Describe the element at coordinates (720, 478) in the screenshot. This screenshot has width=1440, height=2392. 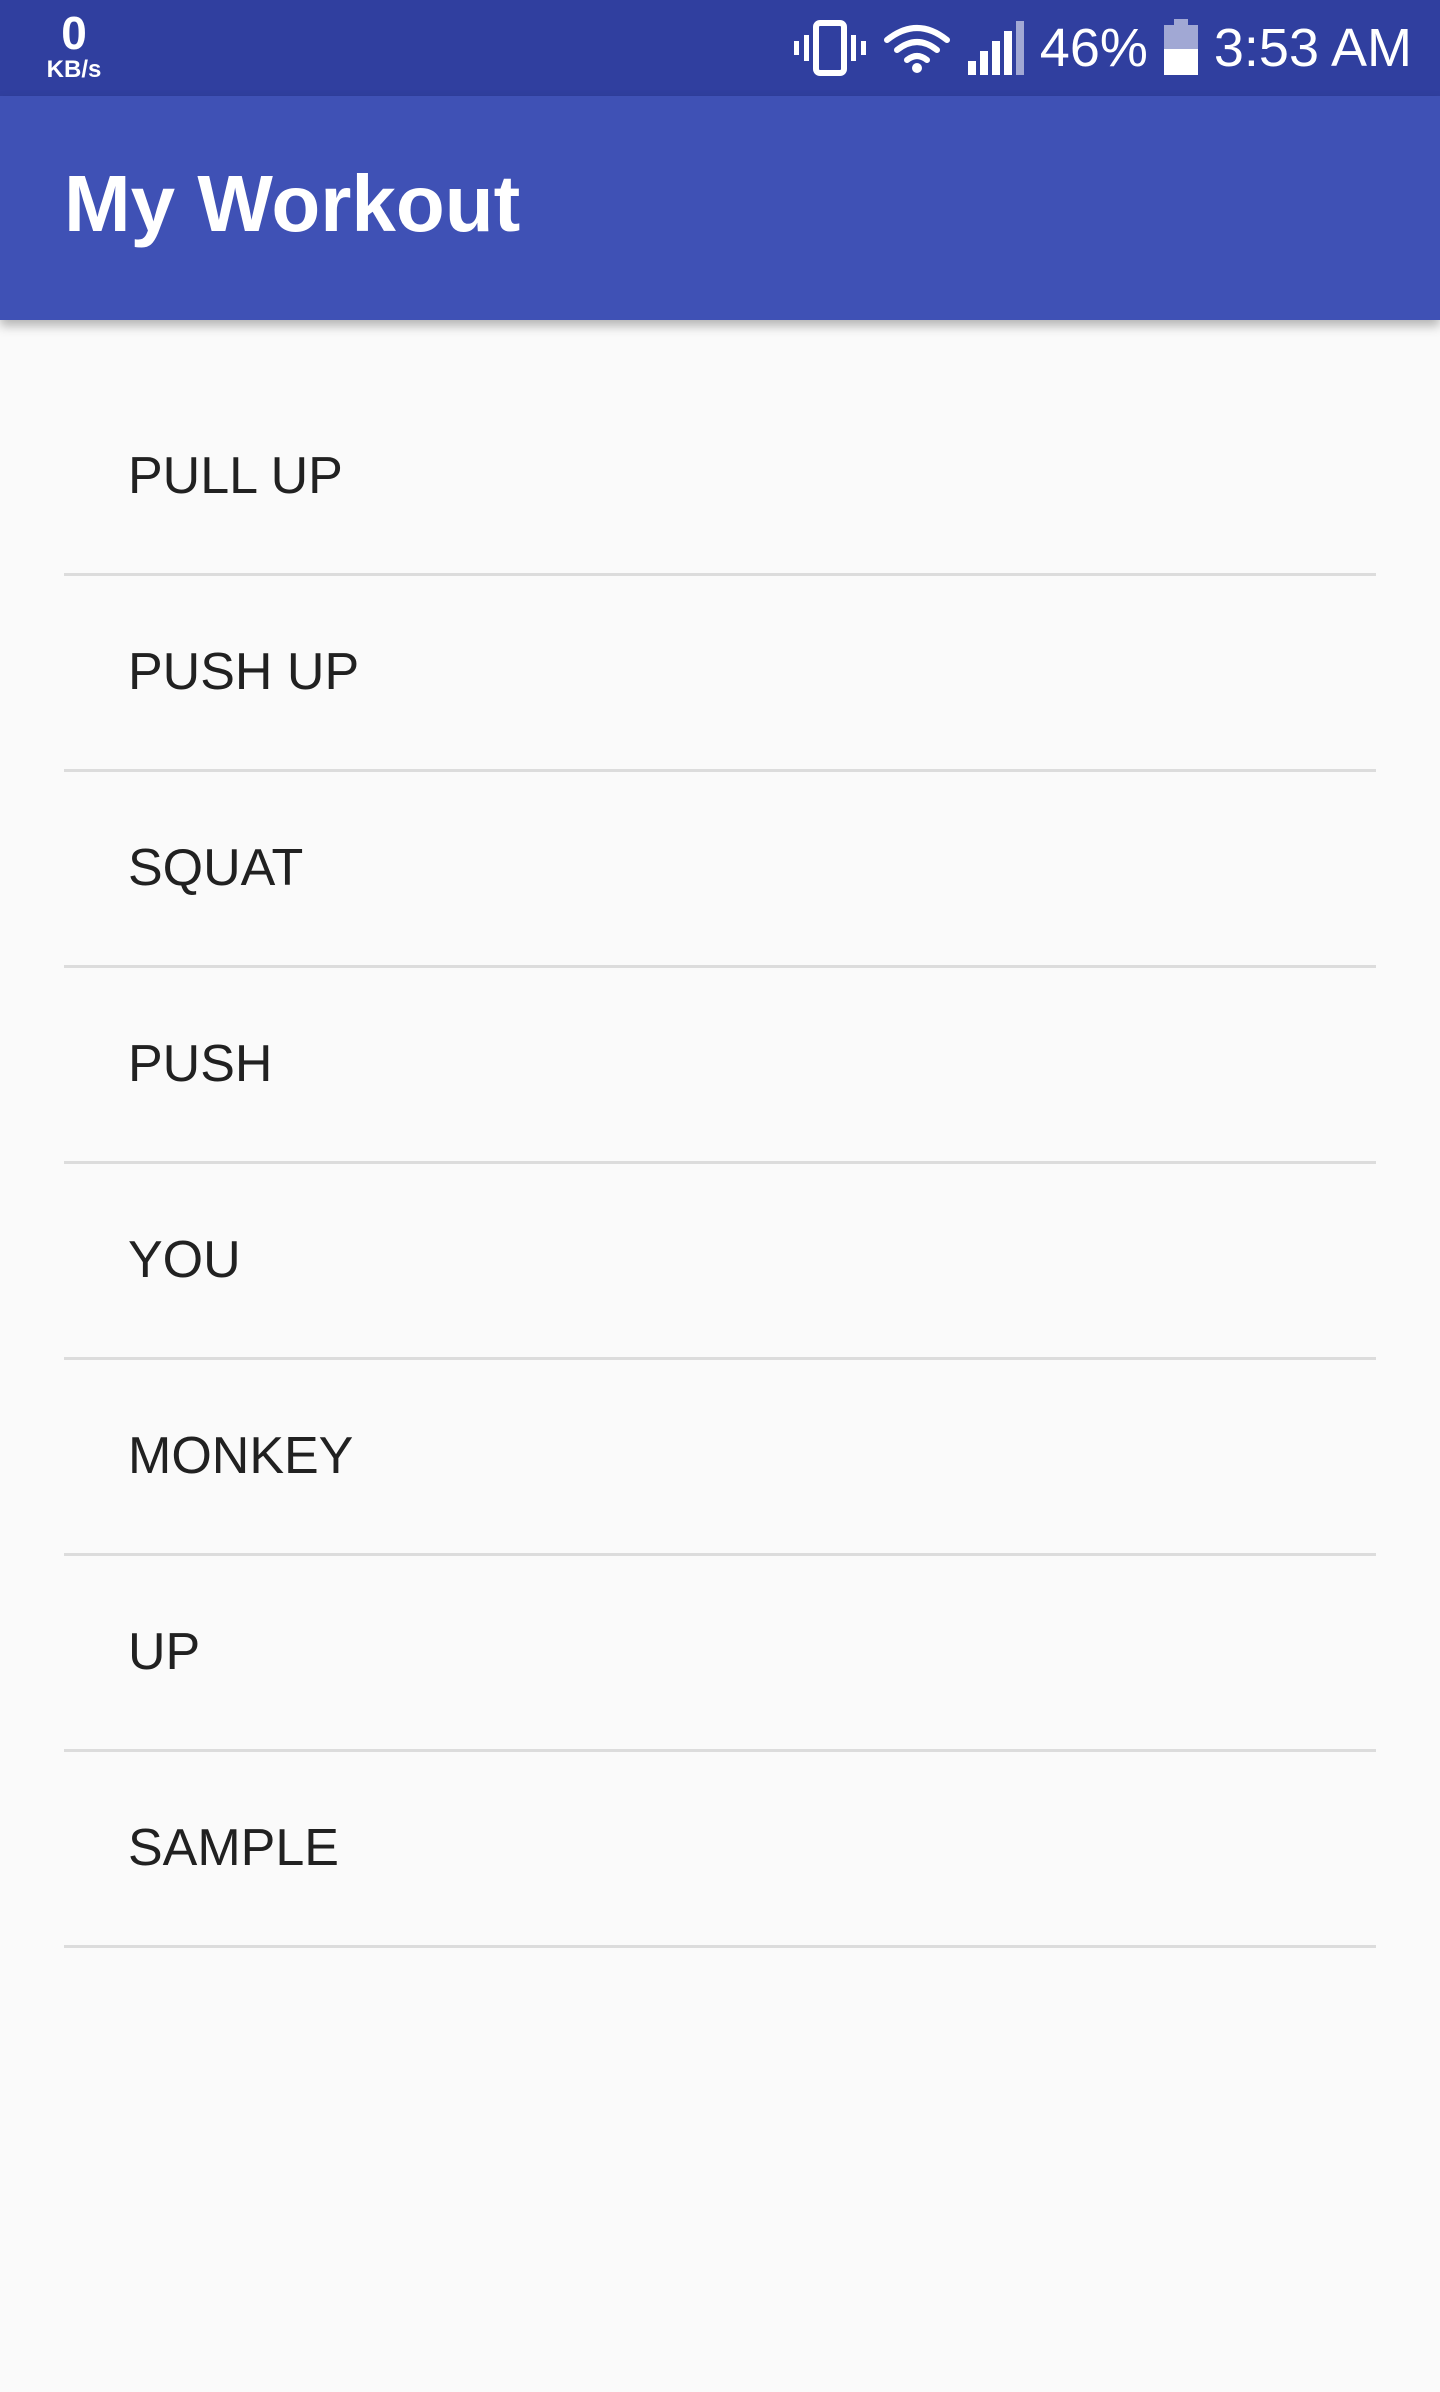
I see `exercise-item-pull-up: PULL UP` at that location.